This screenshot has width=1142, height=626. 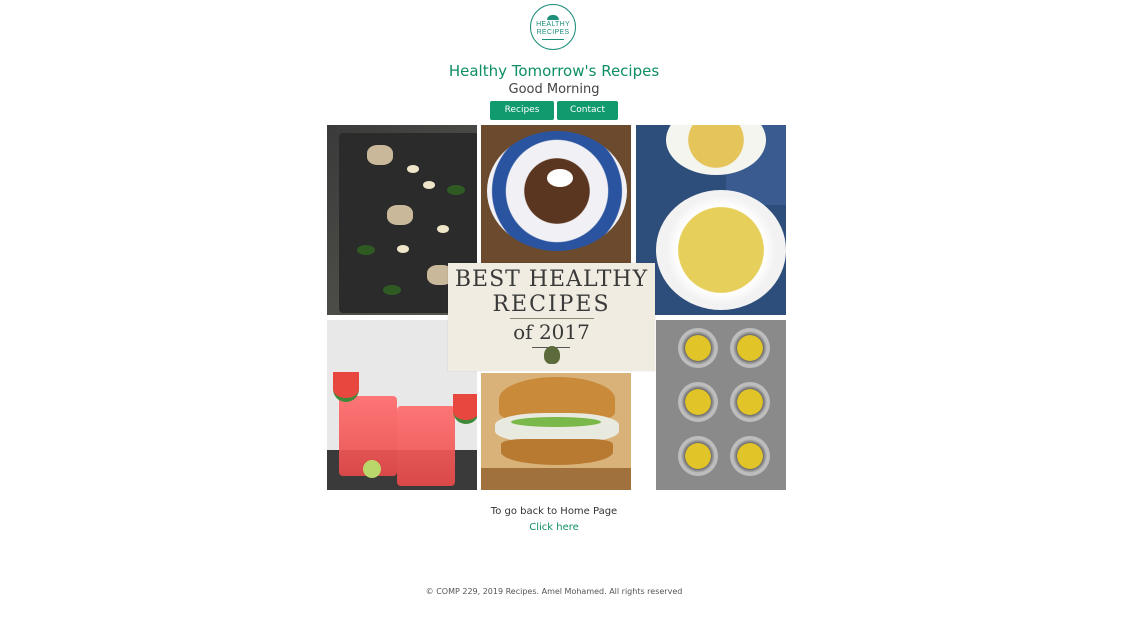 What do you see at coordinates (522, 117) in the screenshot?
I see `recipes-list-button: Recipes List` at bounding box center [522, 117].